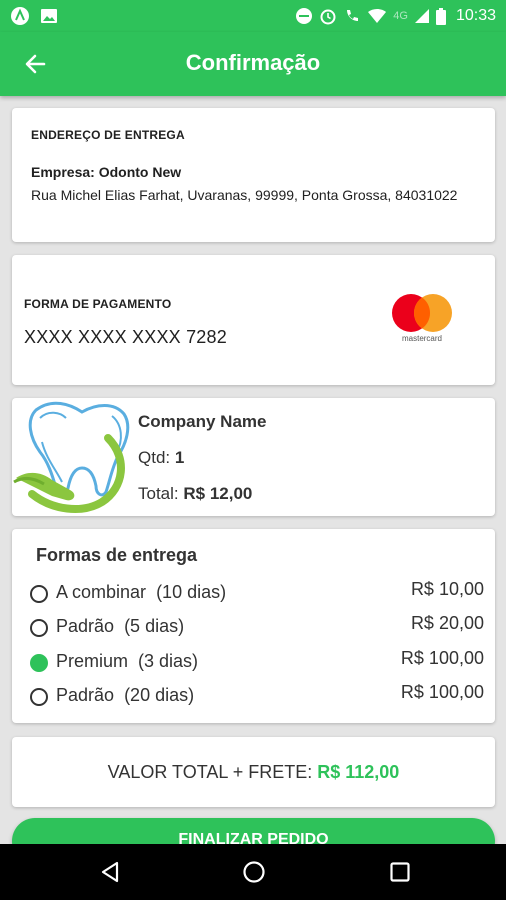 The height and width of the screenshot is (900, 506). I want to click on do-not-disturb-icon, so click(304, 16).